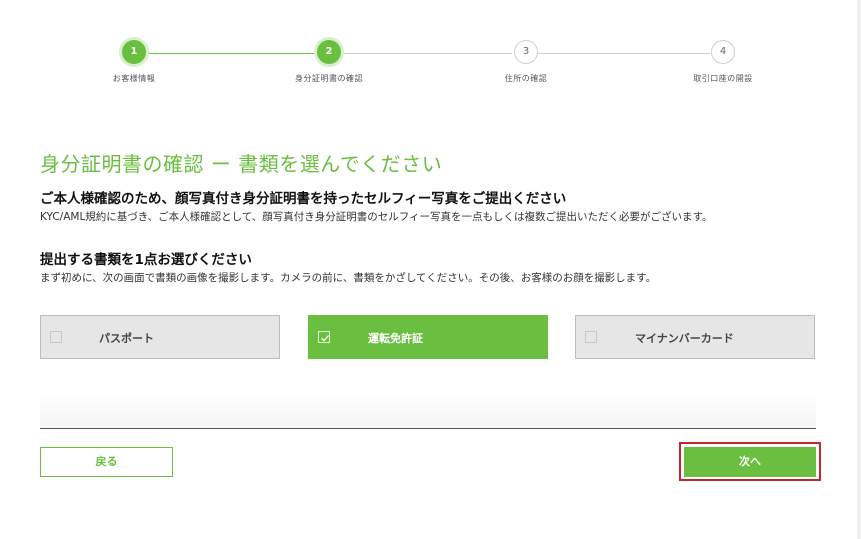 Image resolution: width=861 pixels, height=539 pixels. What do you see at coordinates (134, 78) in the screenshot?
I see `step-label: お客様情報` at bounding box center [134, 78].